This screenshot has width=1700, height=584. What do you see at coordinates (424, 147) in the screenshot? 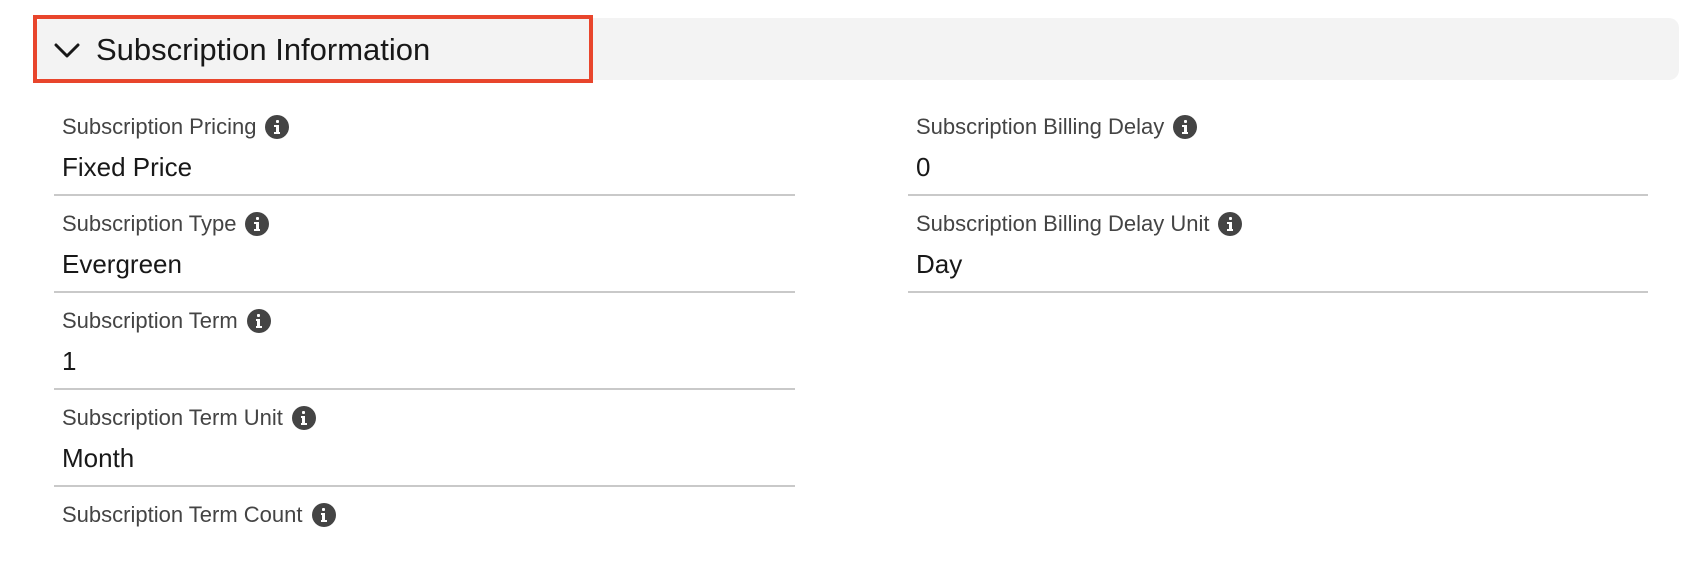
I see `field-subscription-pricing: Subscription Pricing Fixed Price` at bounding box center [424, 147].